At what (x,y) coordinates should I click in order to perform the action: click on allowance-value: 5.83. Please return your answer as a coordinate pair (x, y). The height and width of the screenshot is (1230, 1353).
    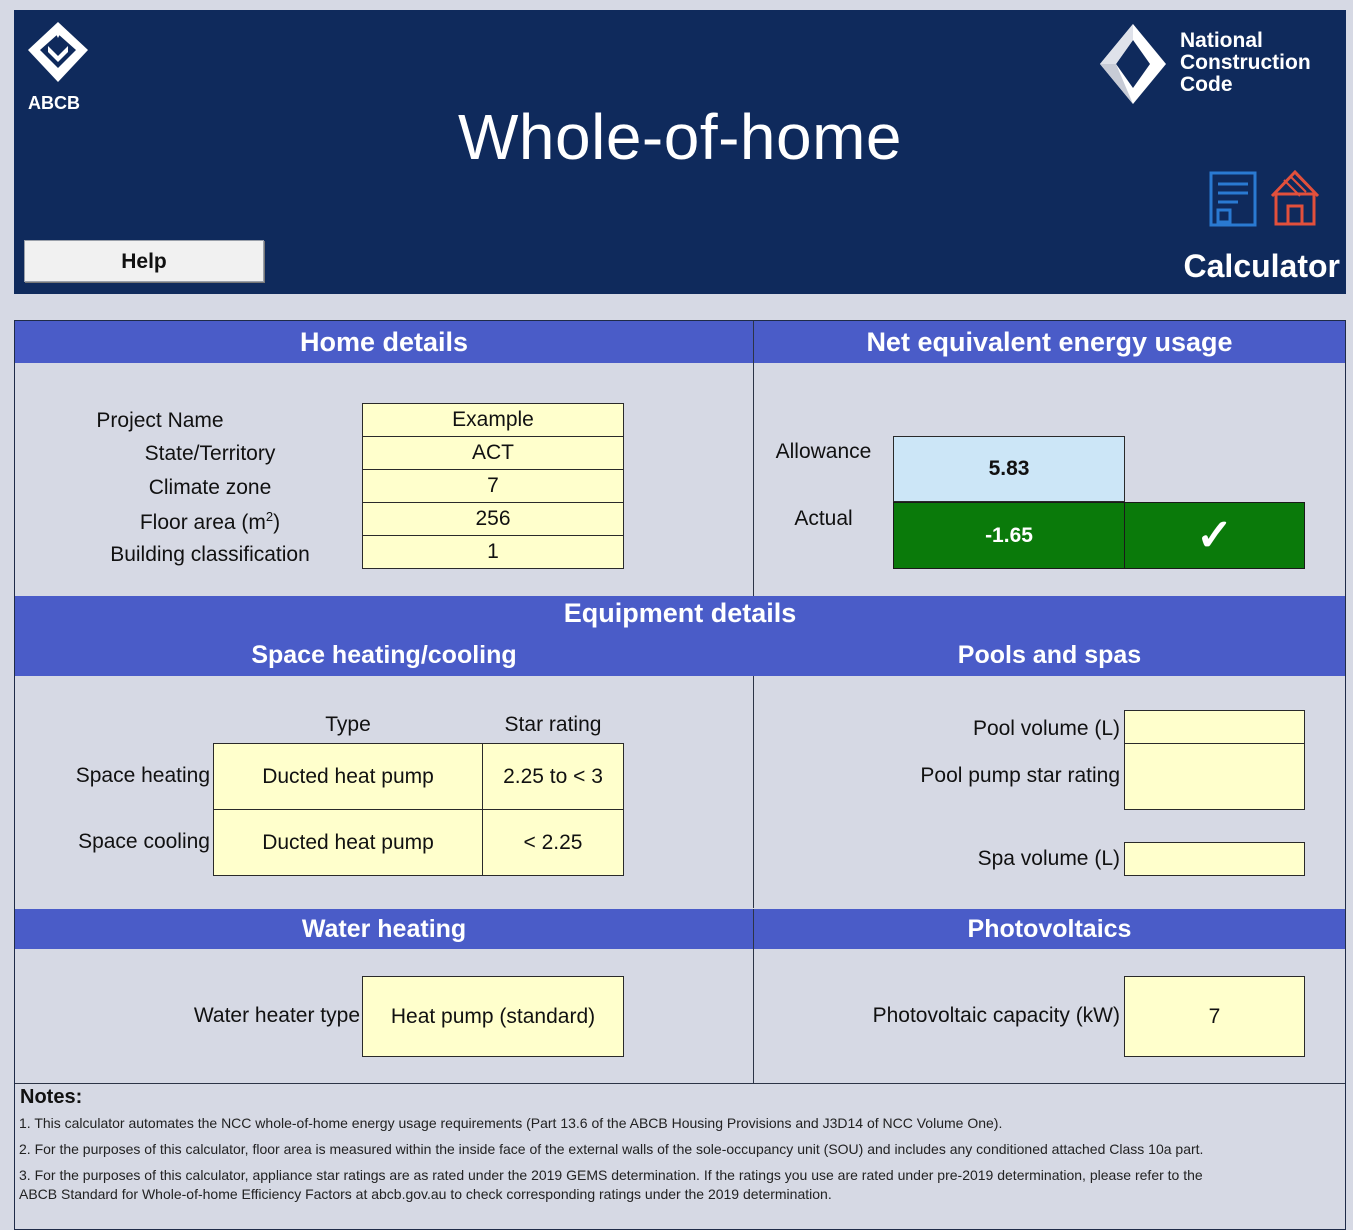
    Looking at the image, I should click on (1009, 469).